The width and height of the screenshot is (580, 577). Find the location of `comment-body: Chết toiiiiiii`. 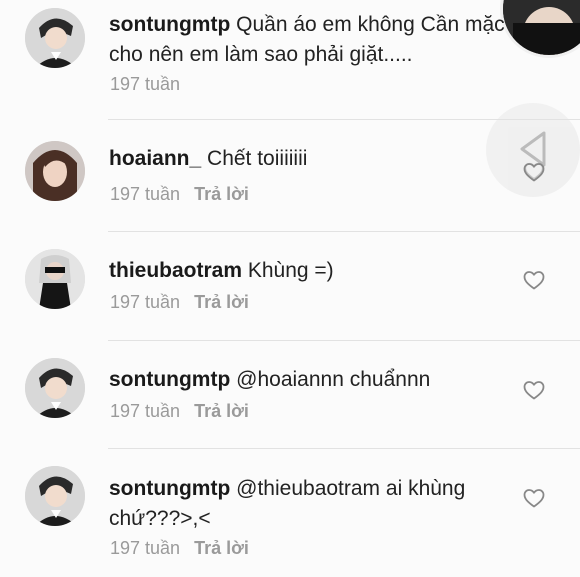

comment-body: Chết toiiiiiii is located at coordinates (257, 158).